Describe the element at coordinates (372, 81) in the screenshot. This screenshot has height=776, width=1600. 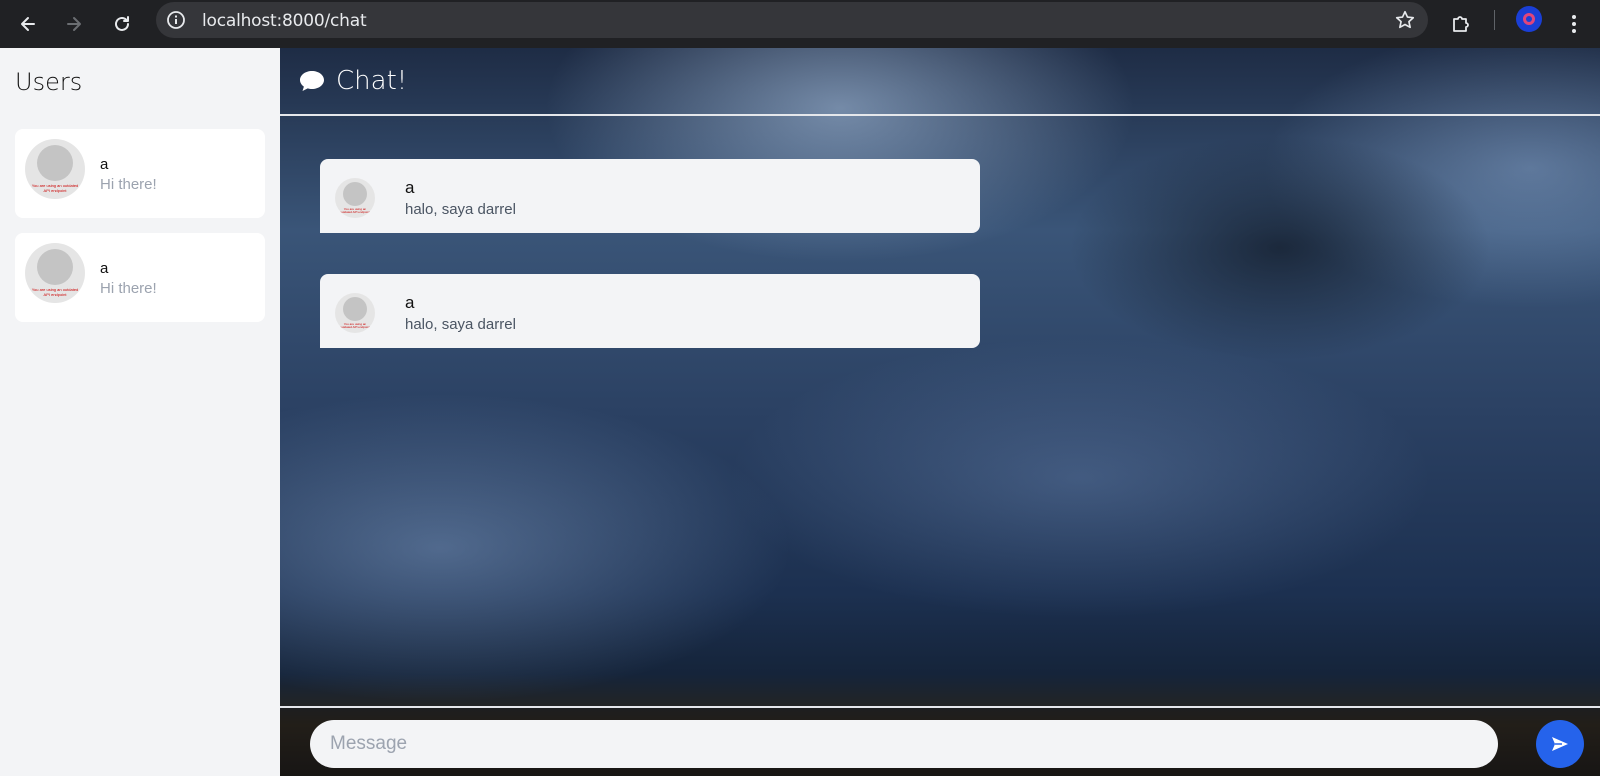
I see `chat-title: Chat!` at that location.